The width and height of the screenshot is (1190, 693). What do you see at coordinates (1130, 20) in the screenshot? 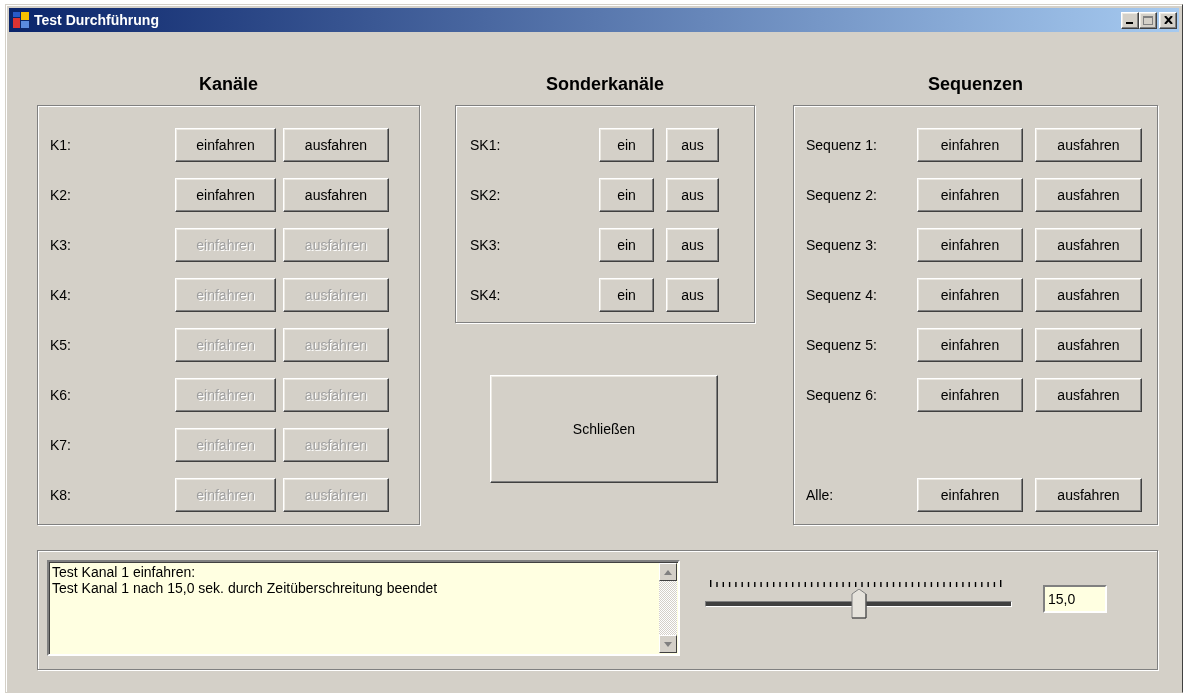
I see `minimize-button` at bounding box center [1130, 20].